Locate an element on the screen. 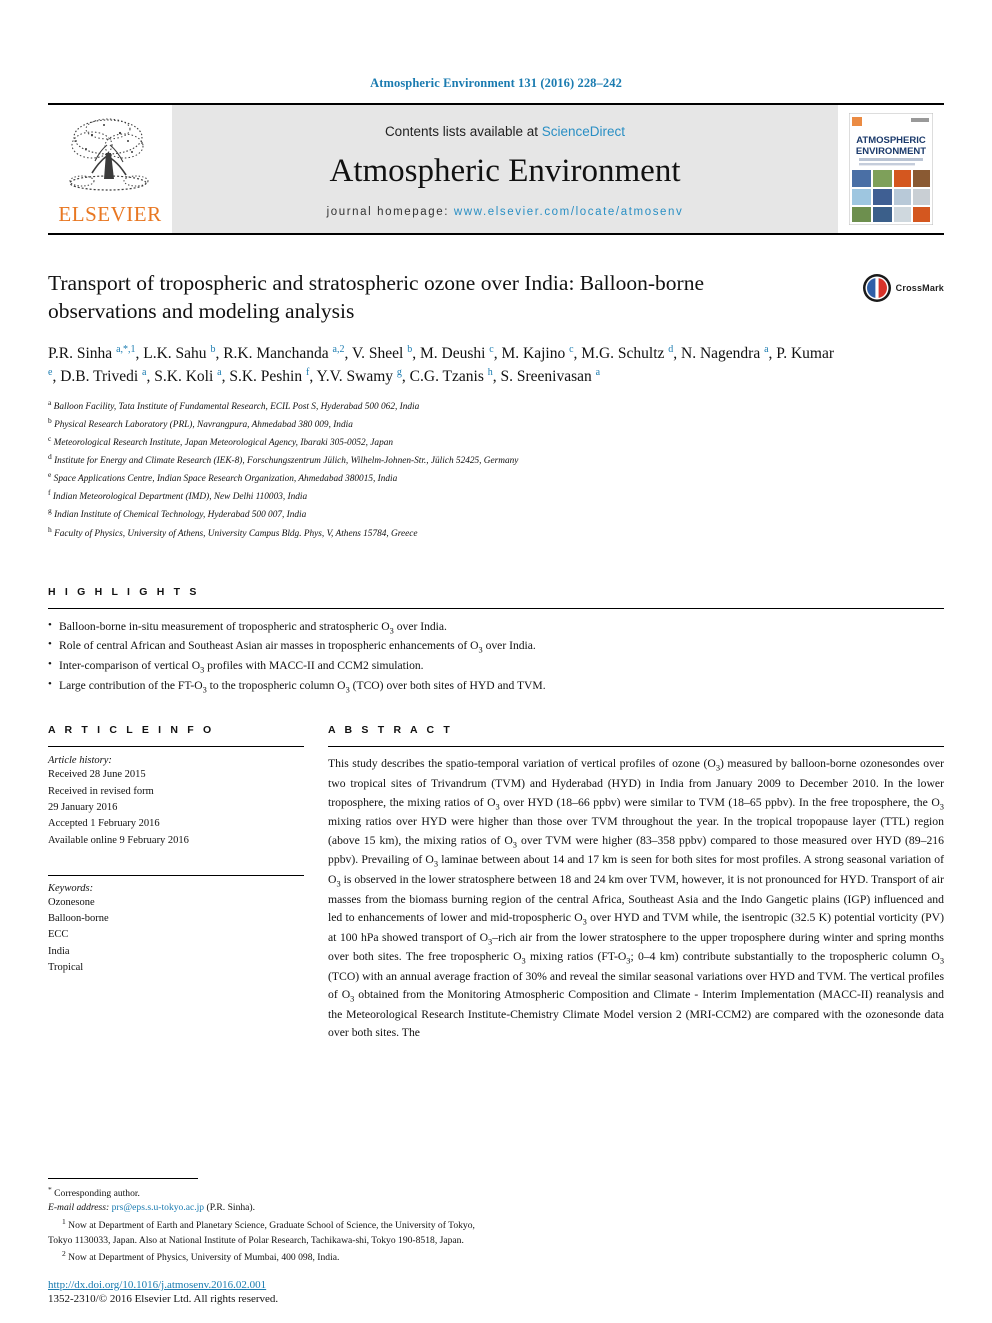  affiliation-marker: a is located at coordinates (50, 402).